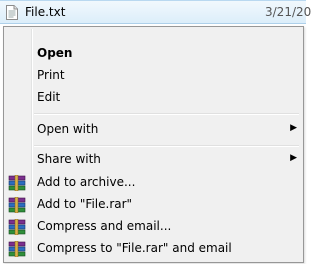 Image resolution: width=320 pixels, height=264 pixels. I want to click on menu-item-label: Edit, so click(49, 97).